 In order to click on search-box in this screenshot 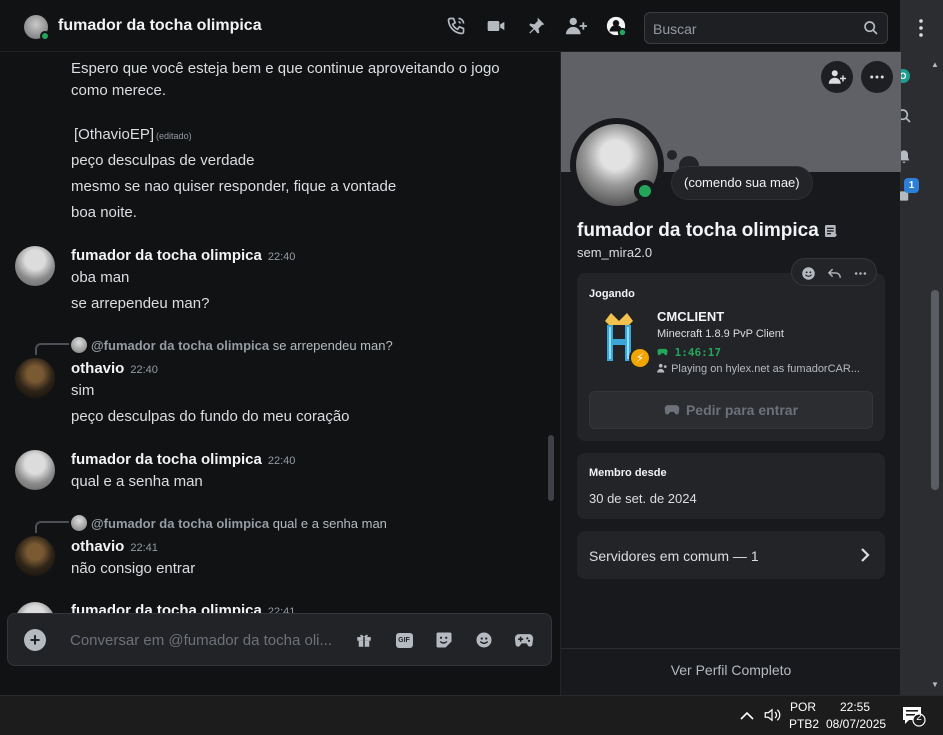, I will do `click(766, 28)`.